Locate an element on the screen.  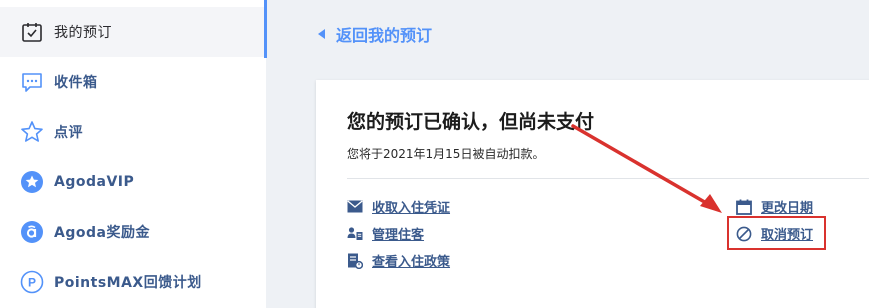
sidebar-item-vip: AgodaVIP is located at coordinates (132, 182).